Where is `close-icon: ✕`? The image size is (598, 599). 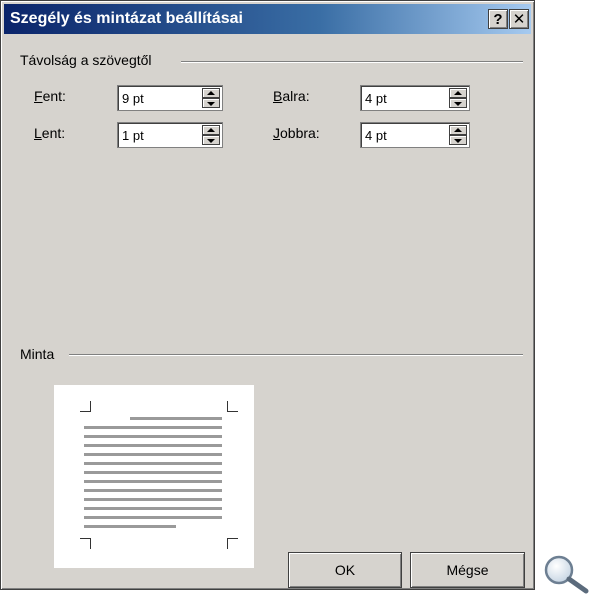
close-icon: ✕ is located at coordinates (519, 19).